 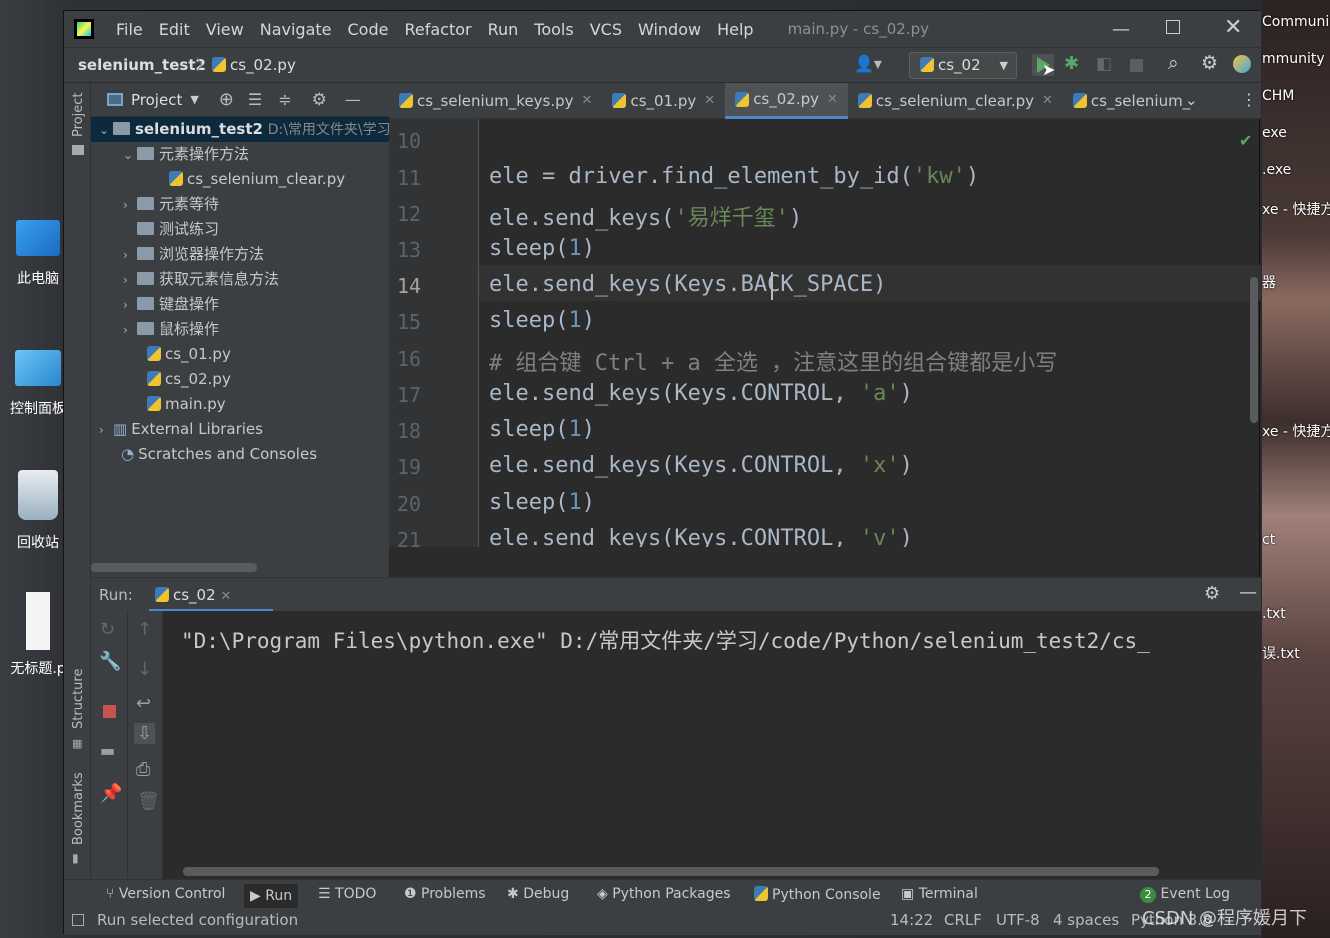 I want to click on tree-folder: › 元素等待, so click(x=171, y=204).